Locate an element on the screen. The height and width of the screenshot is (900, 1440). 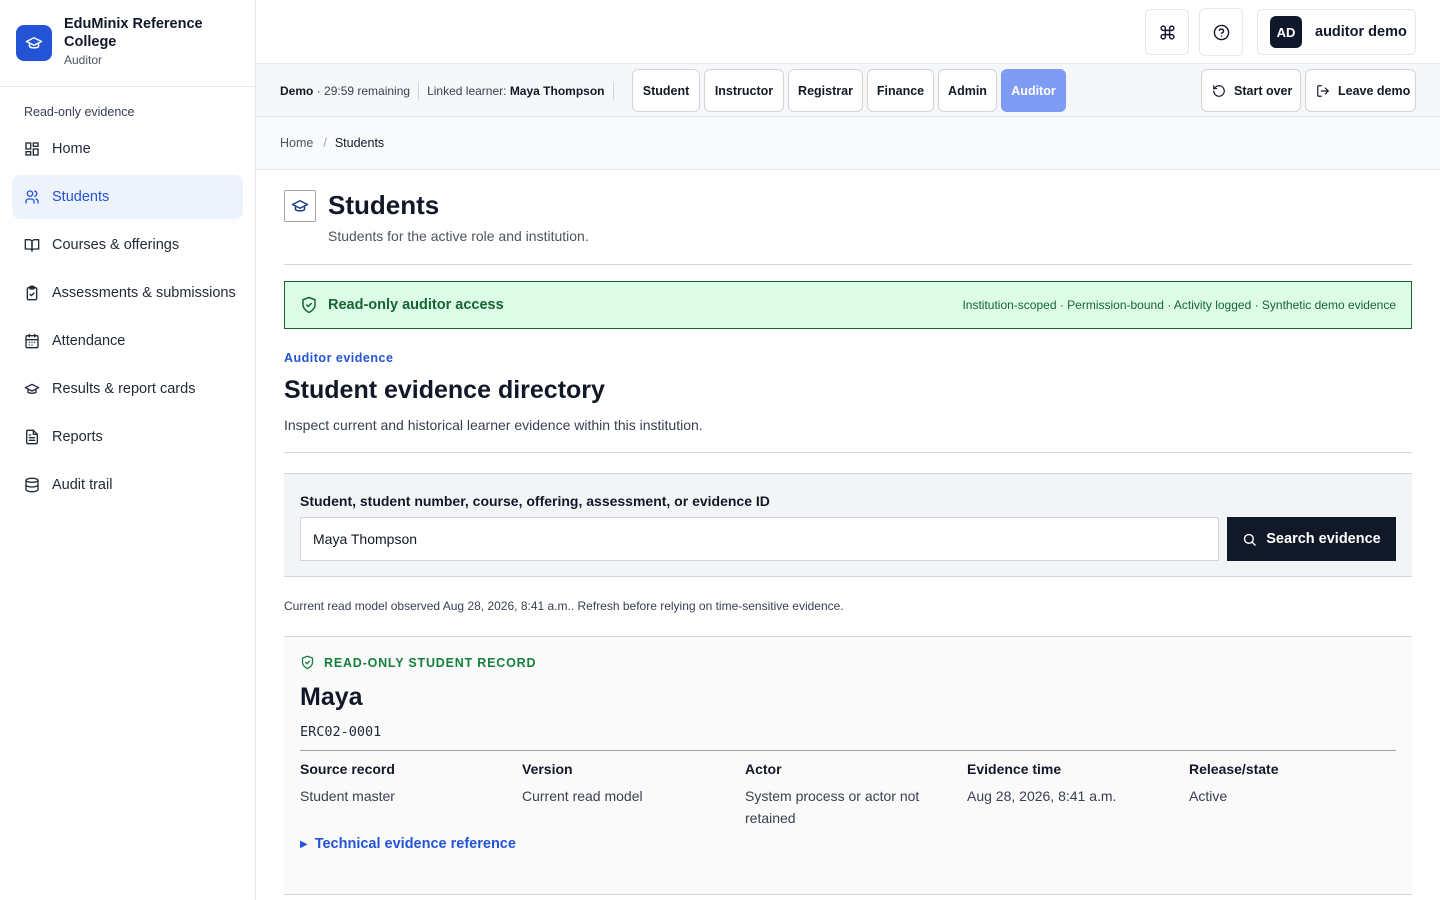
field-label: Evidence time is located at coordinates (1014, 769).